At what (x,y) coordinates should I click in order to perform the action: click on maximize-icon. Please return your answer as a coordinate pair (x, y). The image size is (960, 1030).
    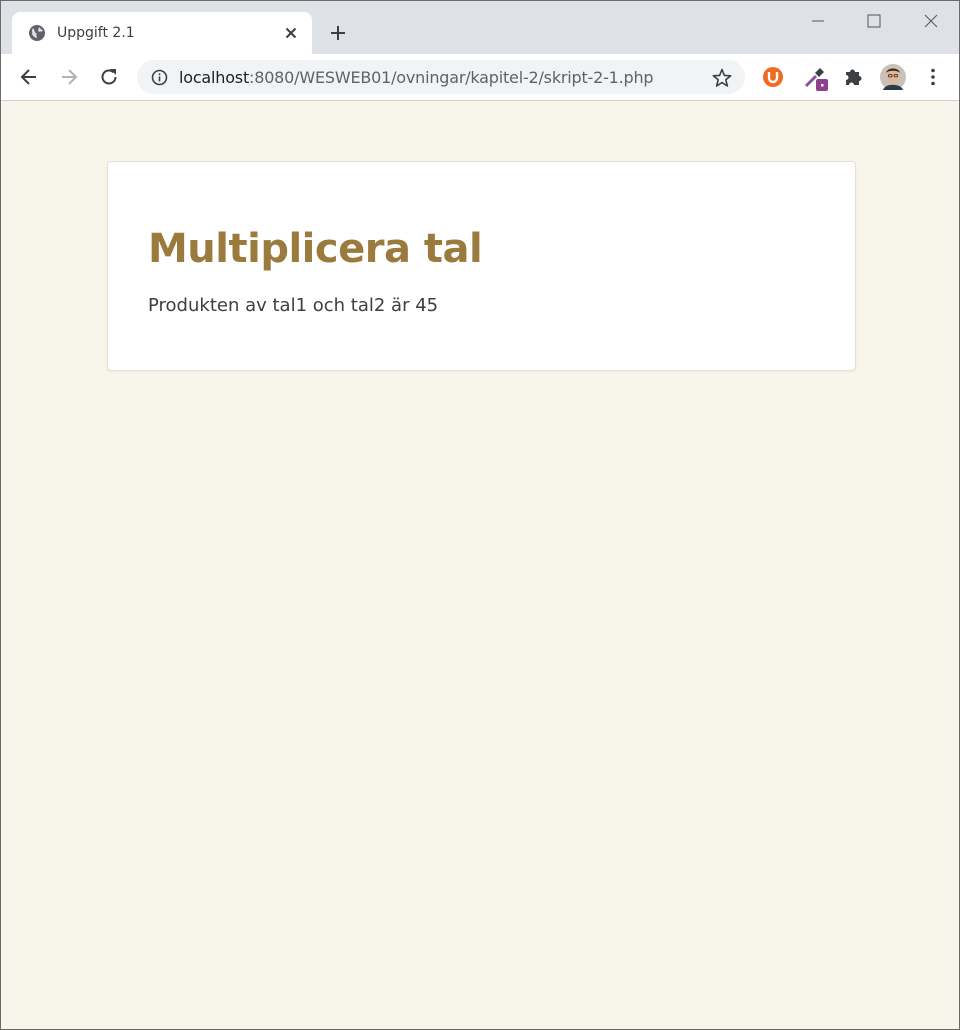
    Looking at the image, I should click on (874, 21).